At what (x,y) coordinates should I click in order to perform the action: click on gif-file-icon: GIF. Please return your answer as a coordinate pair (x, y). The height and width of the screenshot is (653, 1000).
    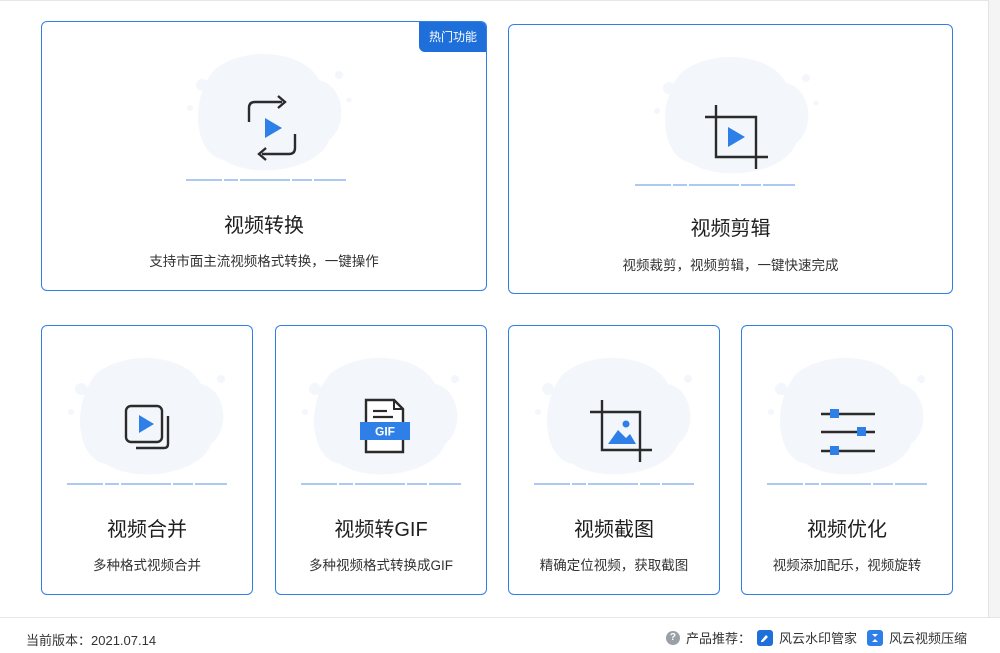
    Looking at the image, I should click on (385, 426).